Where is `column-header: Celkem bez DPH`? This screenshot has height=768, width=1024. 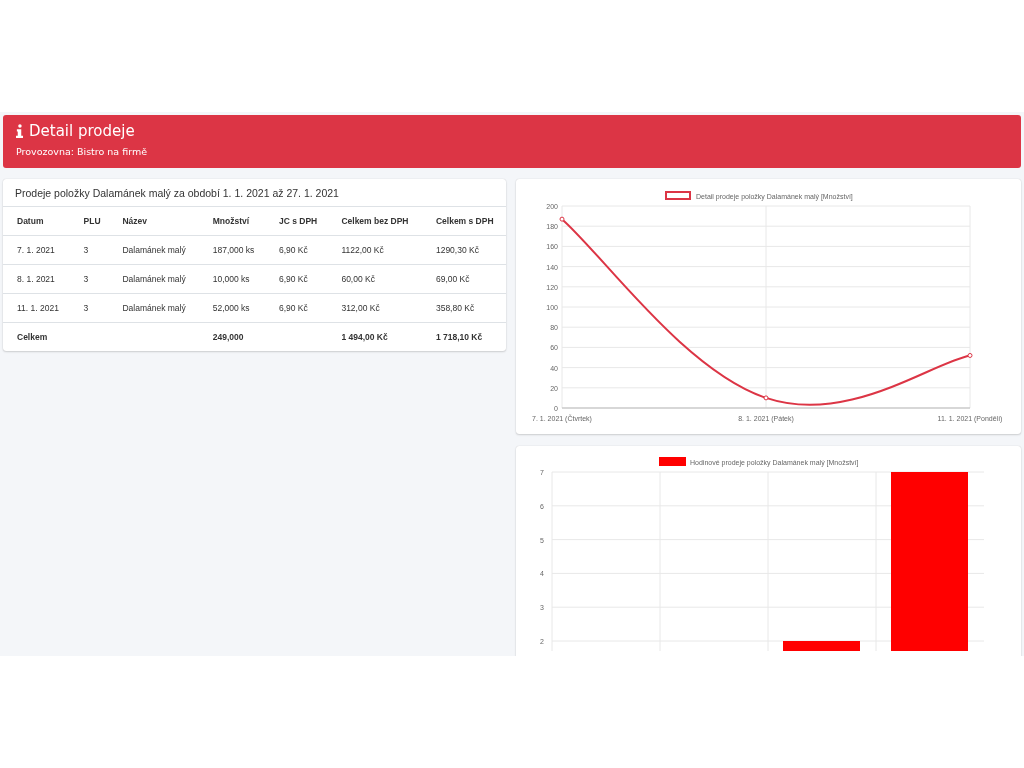
column-header: Celkem bez DPH is located at coordinates (374, 221).